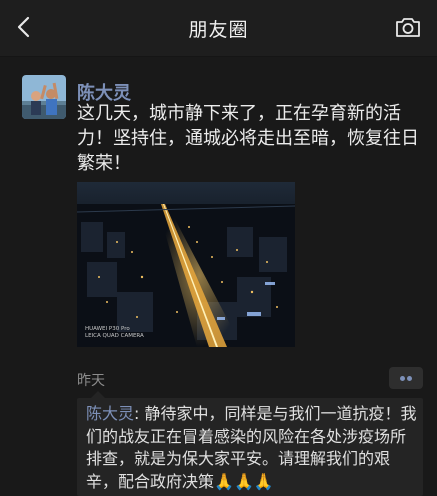  What do you see at coordinates (91, 381) in the screenshot?
I see `post-time: 昨天` at bounding box center [91, 381].